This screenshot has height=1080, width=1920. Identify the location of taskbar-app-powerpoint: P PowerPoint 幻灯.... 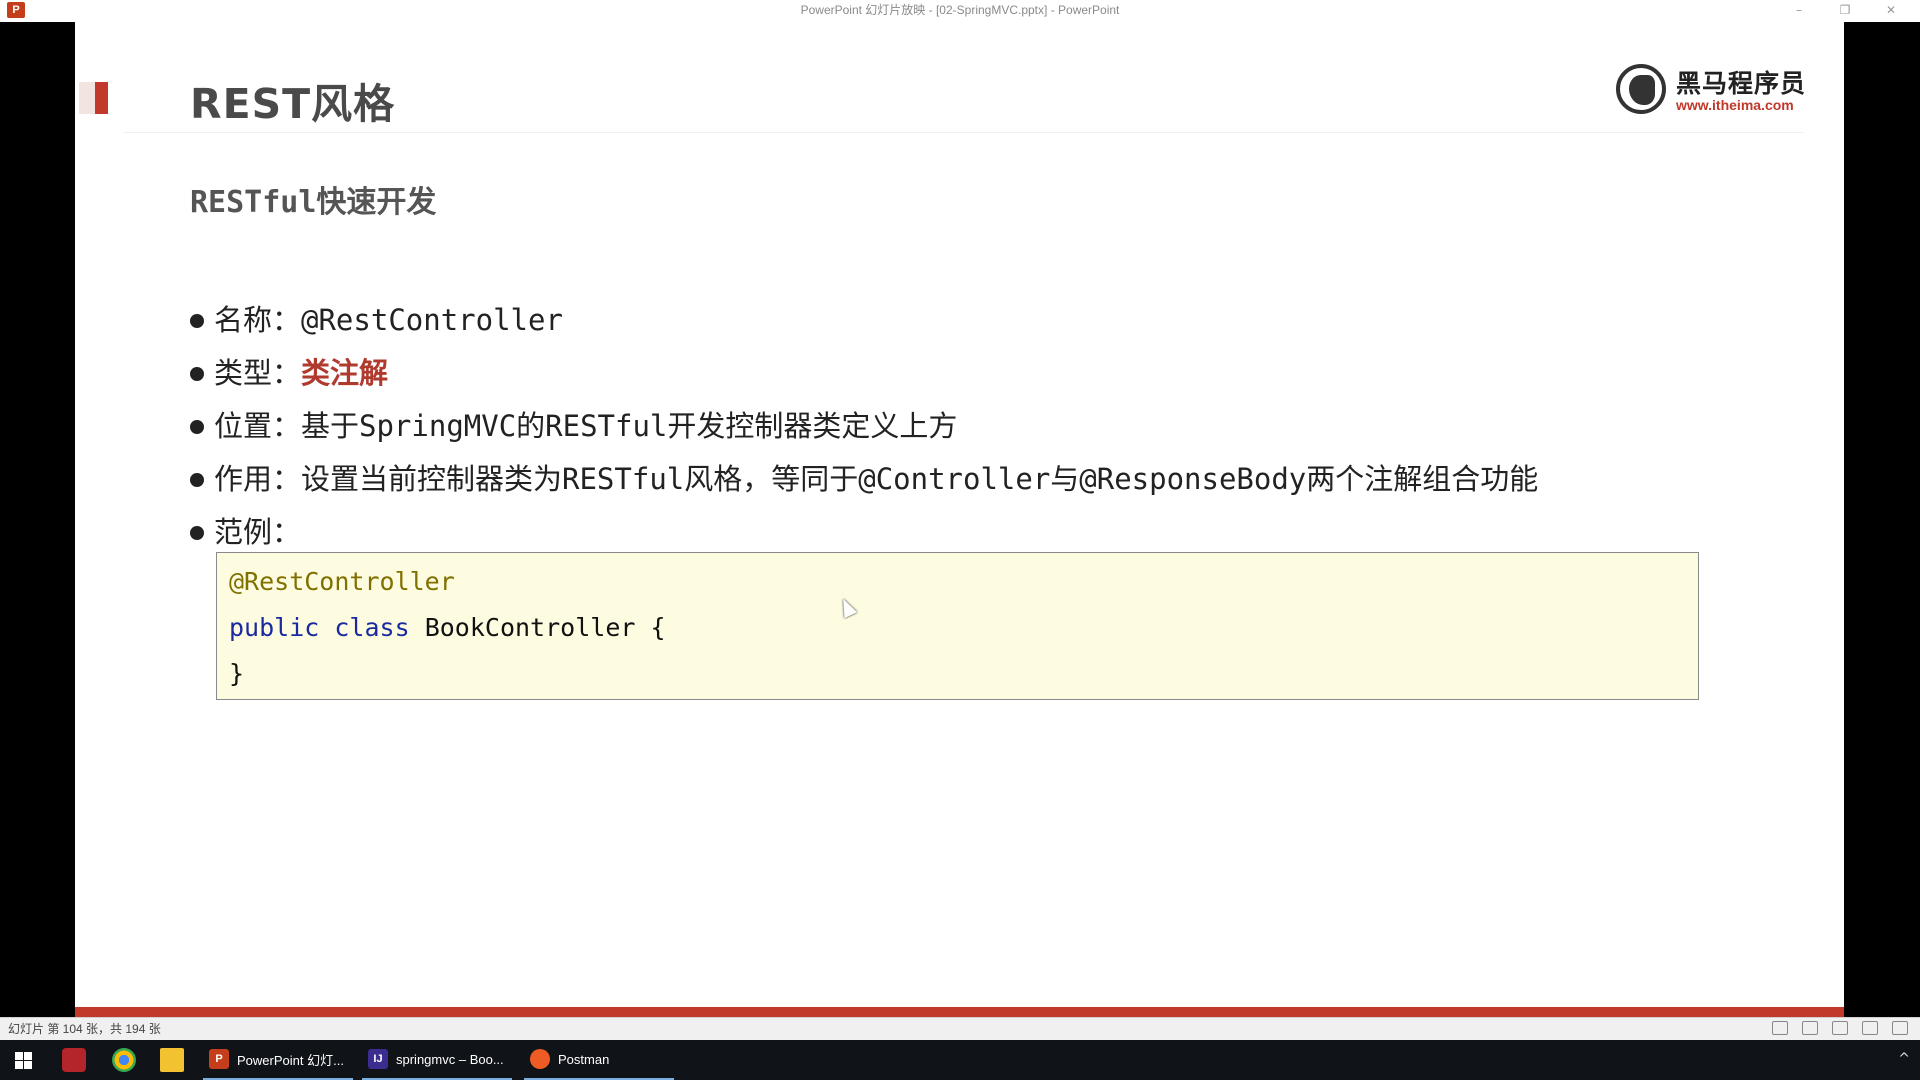
(278, 1060).